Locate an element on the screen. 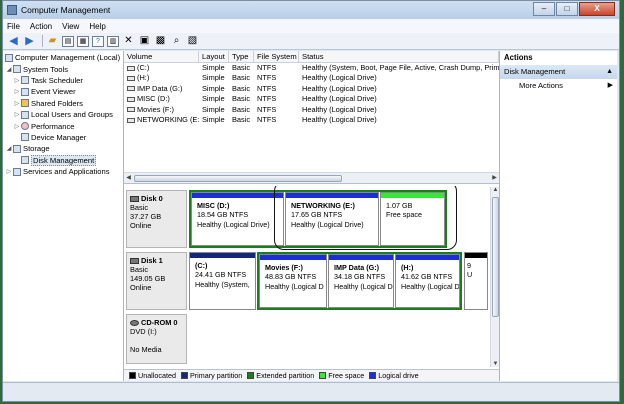 The image size is (624, 404). disk-row-cdrom: CD-ROM 0 DVD (I:) No Media is located at coordinates (307, 339).